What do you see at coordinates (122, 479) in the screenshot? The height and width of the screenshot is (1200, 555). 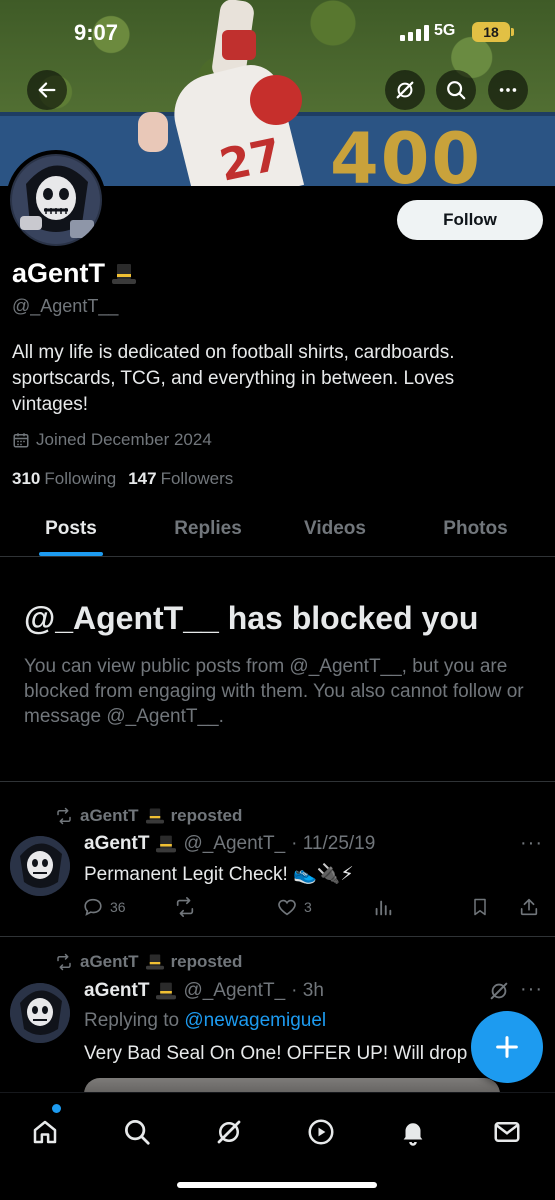 I see `follow-stats: 310 Following 147 Followers` at bounding box center [122, 479].